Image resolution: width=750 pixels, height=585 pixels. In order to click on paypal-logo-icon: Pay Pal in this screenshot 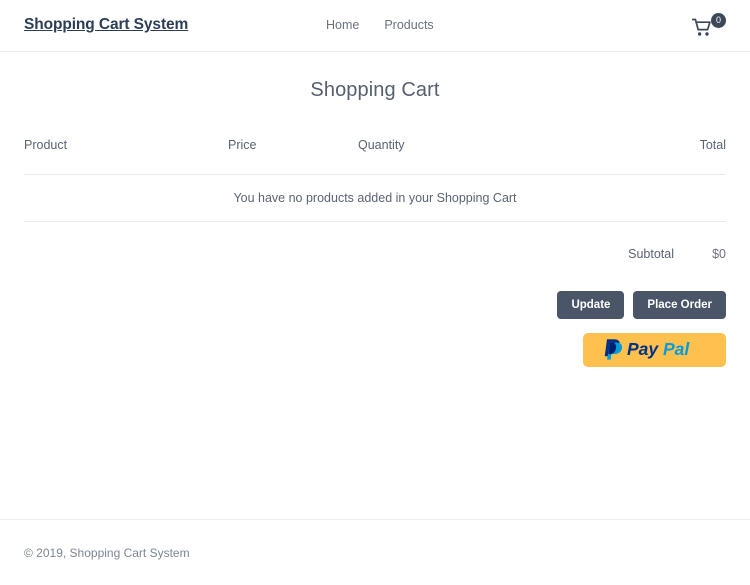, I will do `click(655, 350)`.